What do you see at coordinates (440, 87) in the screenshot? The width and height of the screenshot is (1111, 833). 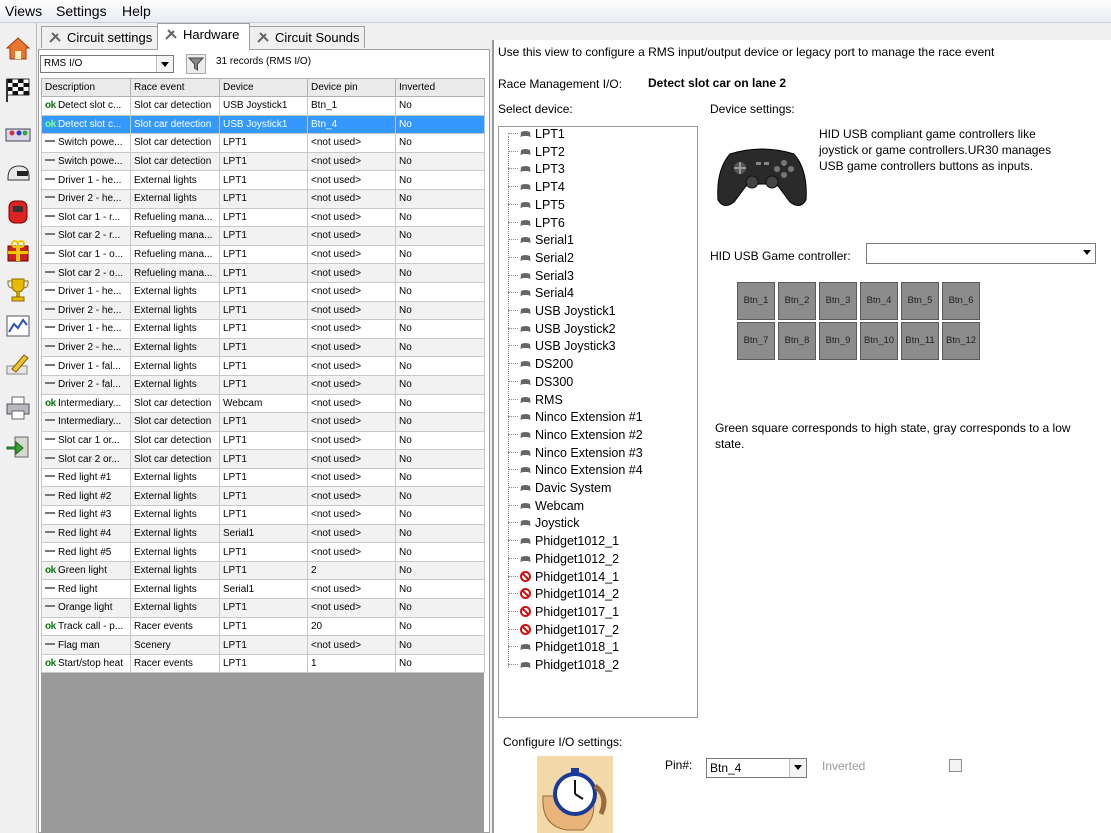 I see `col-inverted: Inverted` at bounding box center [440, 87].